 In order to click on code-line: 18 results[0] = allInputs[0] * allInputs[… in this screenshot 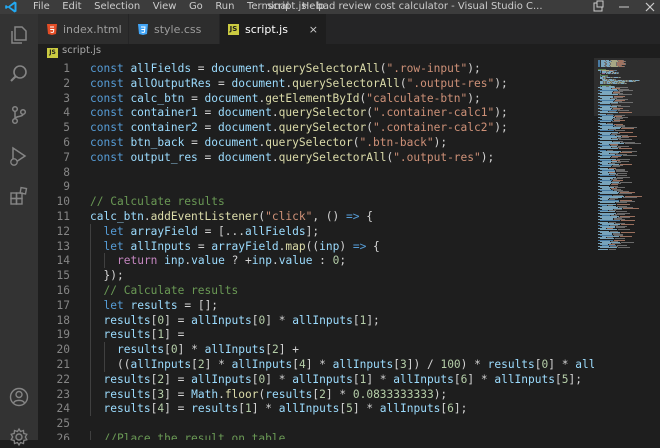, I will do `click(316, 320)`.